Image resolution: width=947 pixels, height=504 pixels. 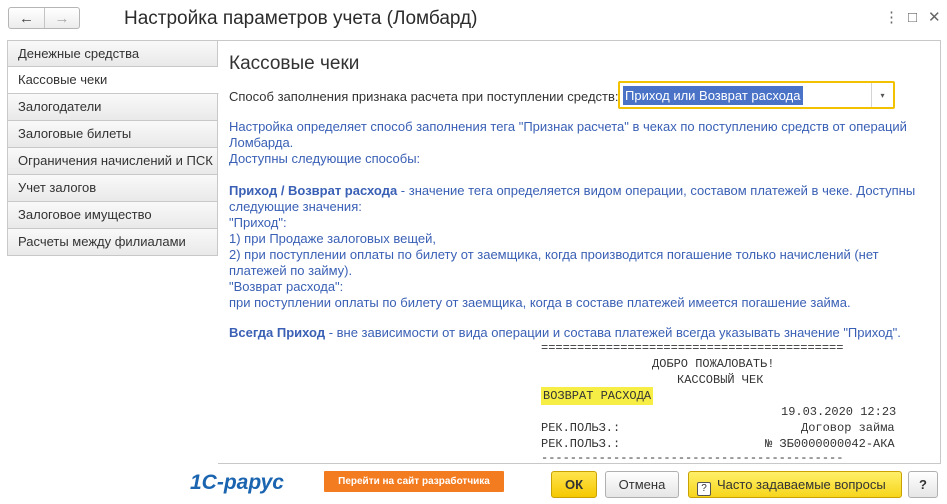 I want to click on receipt-type-highlight: ВОЗВРАТ РАСХОДА, so click(x=597, y=396).